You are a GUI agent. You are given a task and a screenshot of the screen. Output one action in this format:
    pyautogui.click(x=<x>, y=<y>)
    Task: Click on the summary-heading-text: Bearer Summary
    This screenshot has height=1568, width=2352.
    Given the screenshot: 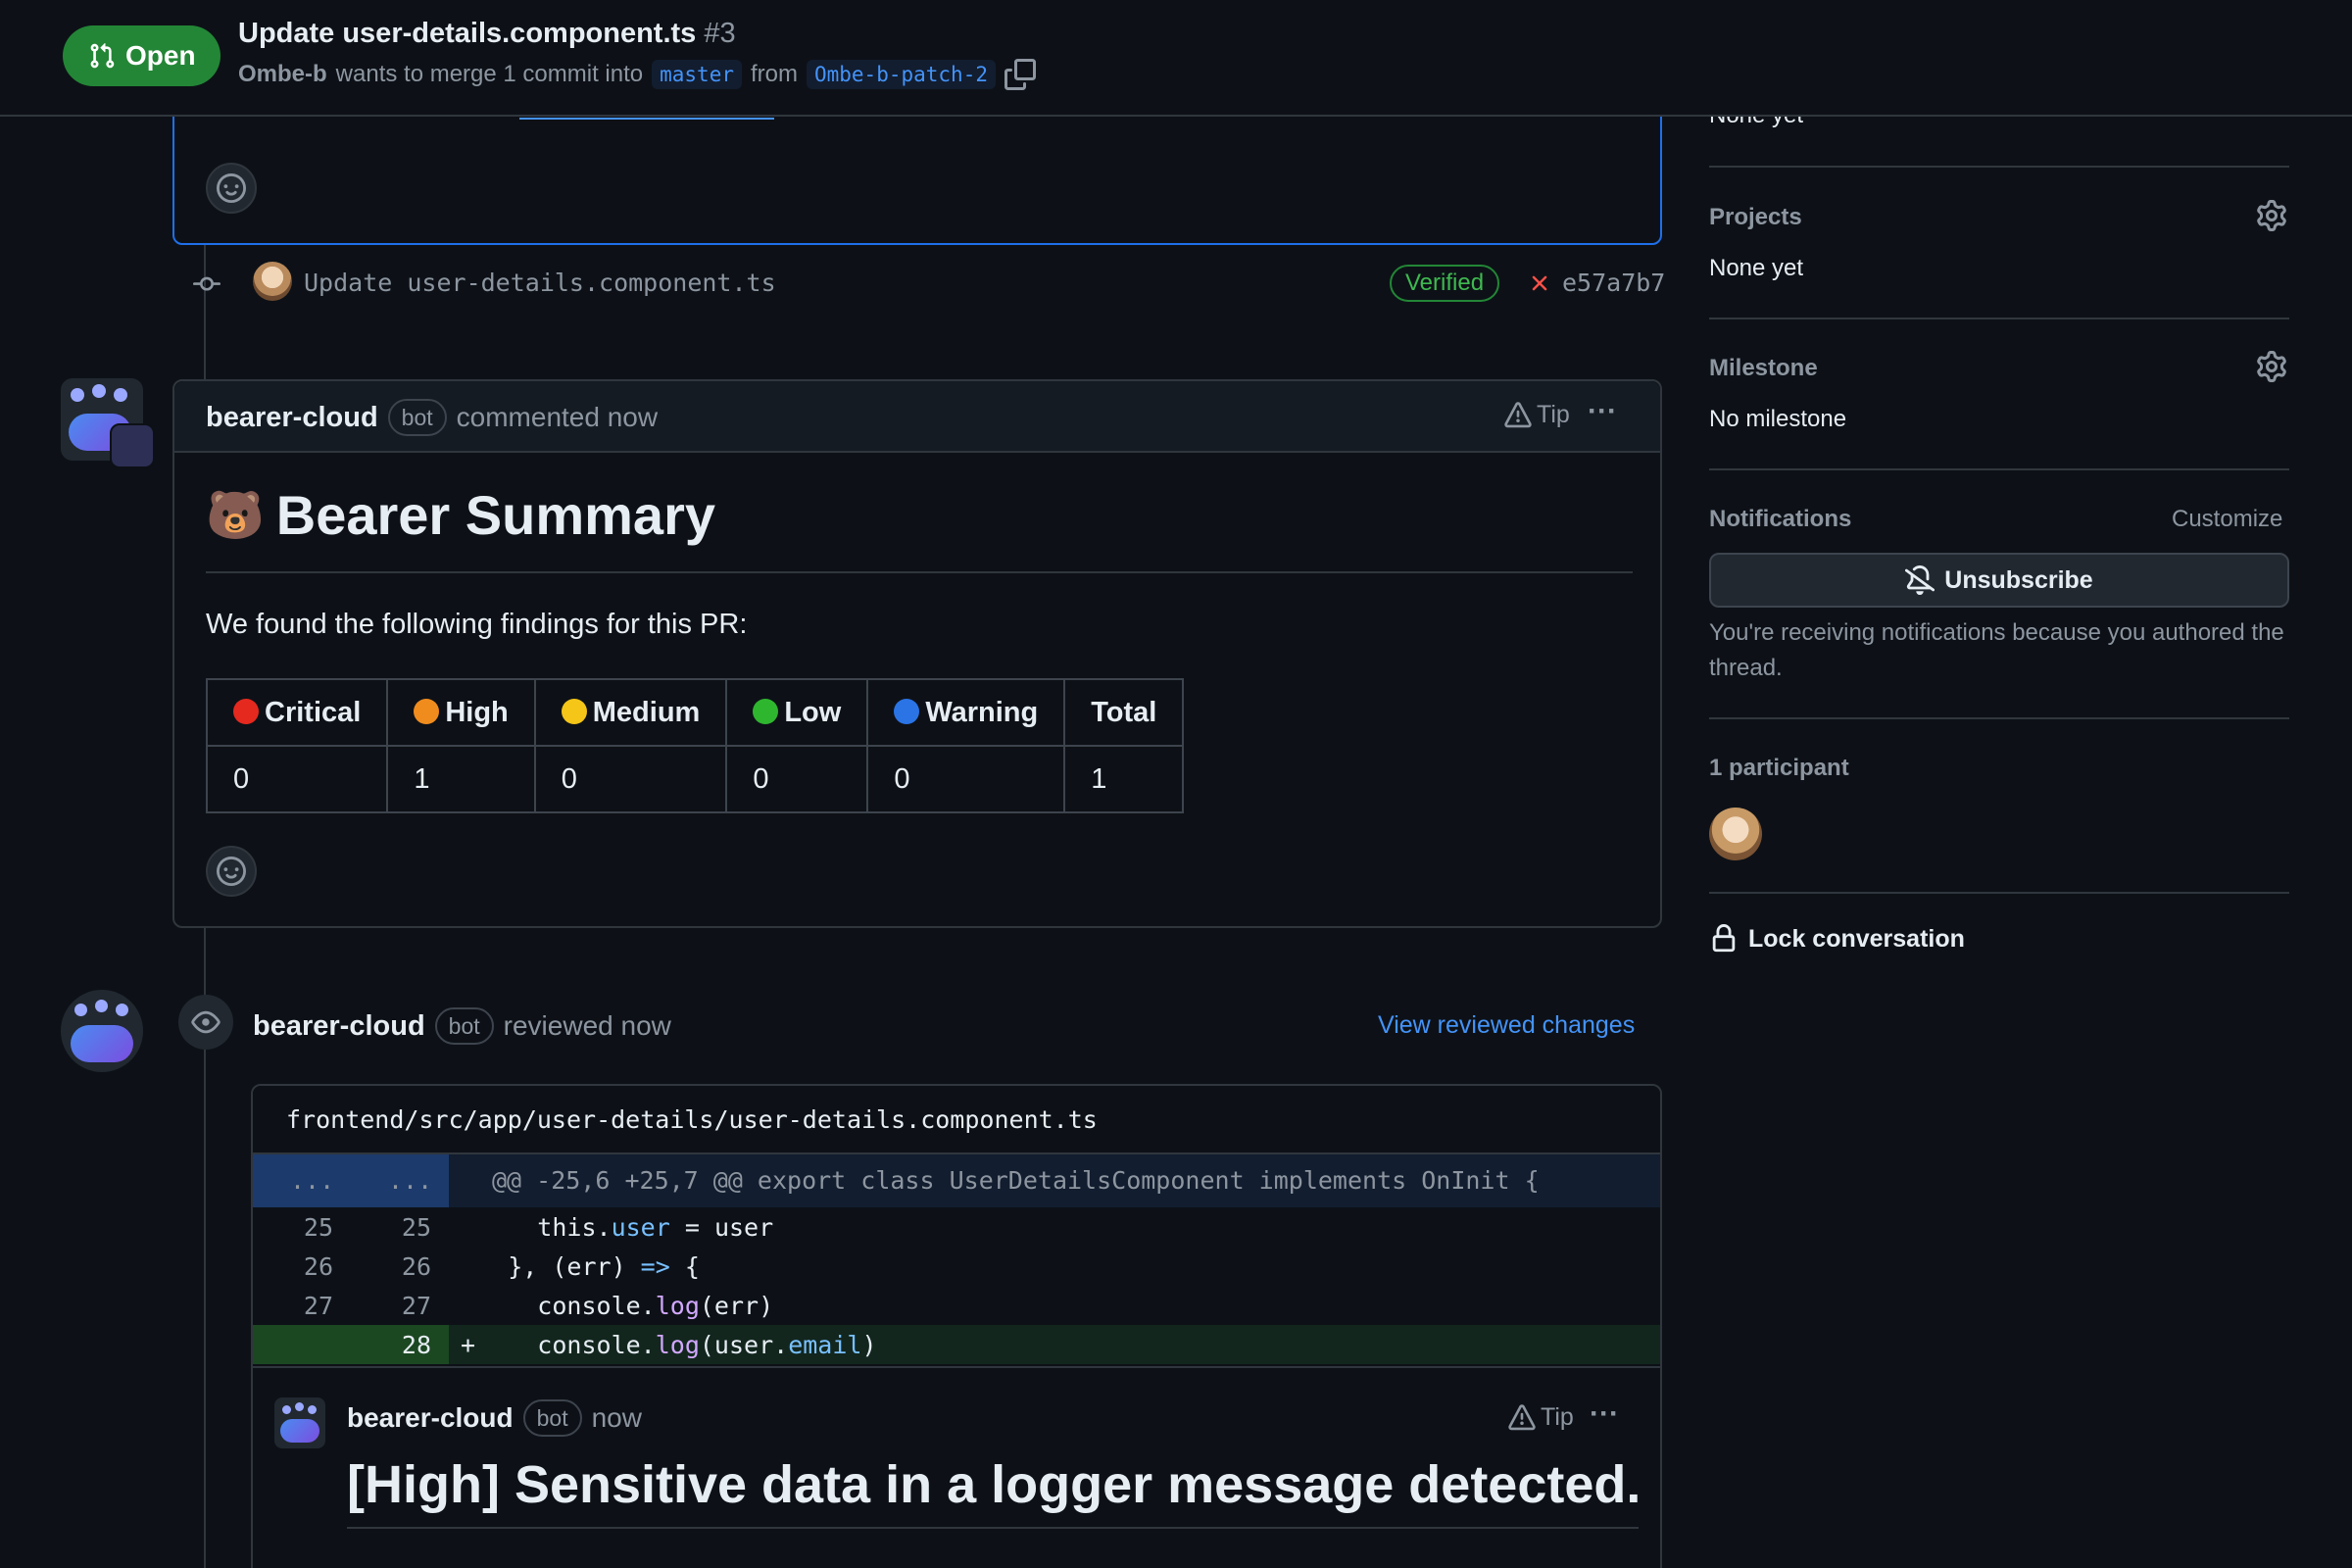 What is the action you would take?
    pyautogui.click(x=495, y=515)
    